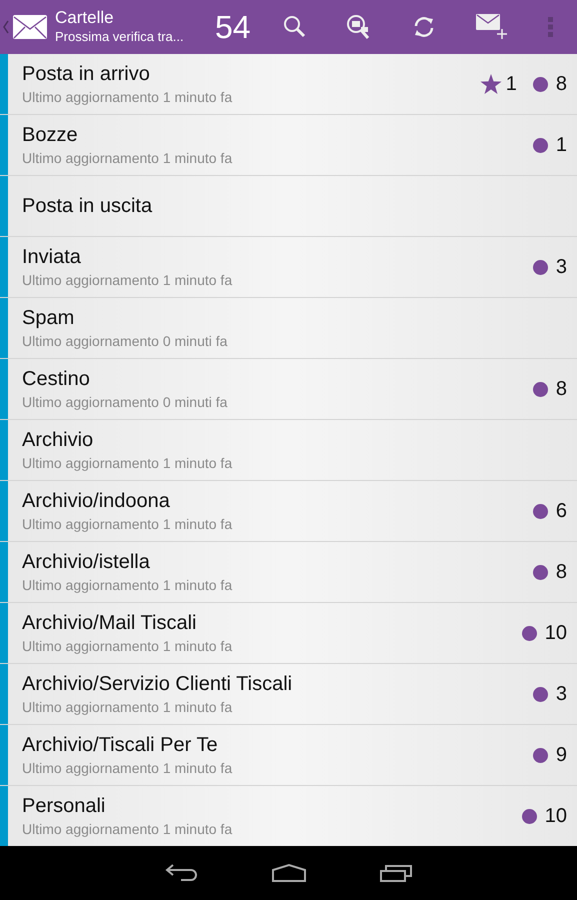  Describe the element at coordinates (561, 755) in the screenshot. I see `unread-count: 9` at that location.